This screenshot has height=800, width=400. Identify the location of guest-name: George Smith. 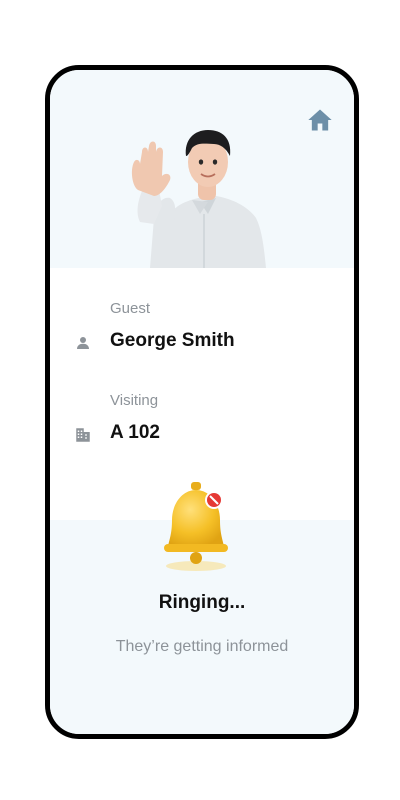
(172, 340).